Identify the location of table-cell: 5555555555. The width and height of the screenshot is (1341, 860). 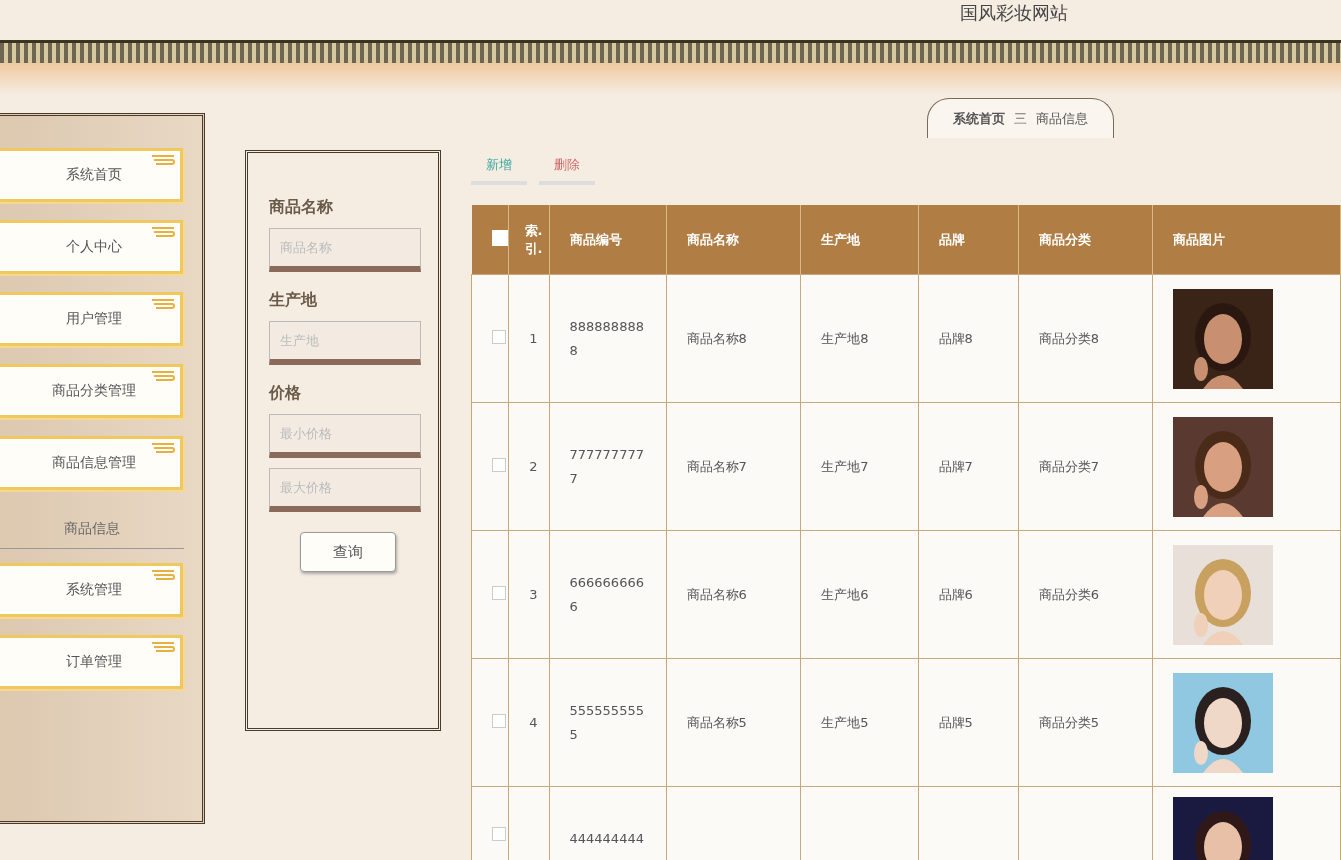
(607, 722).